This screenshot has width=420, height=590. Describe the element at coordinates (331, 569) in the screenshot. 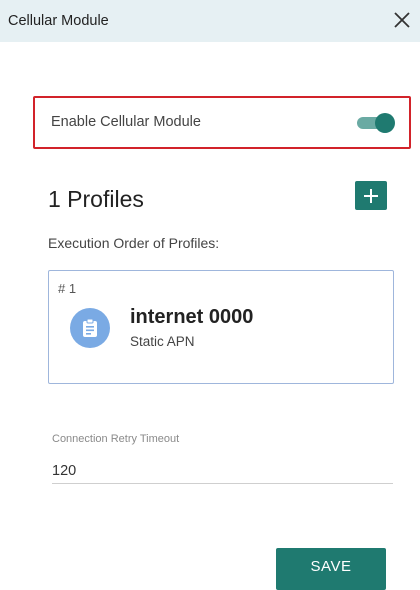

I see `save-button: SAVE` at that location.